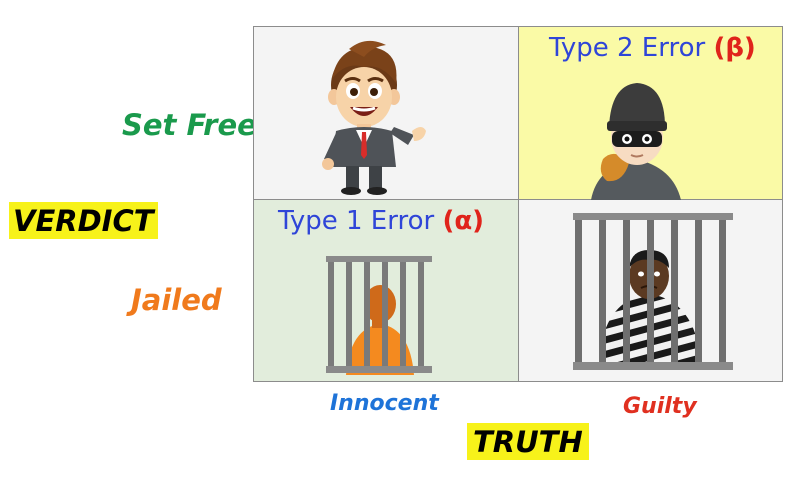 The width and height of the screenshot is (800, 495). I want to click on cell-jailed-innocent: Type 1 Error (α), so click(386, 290).